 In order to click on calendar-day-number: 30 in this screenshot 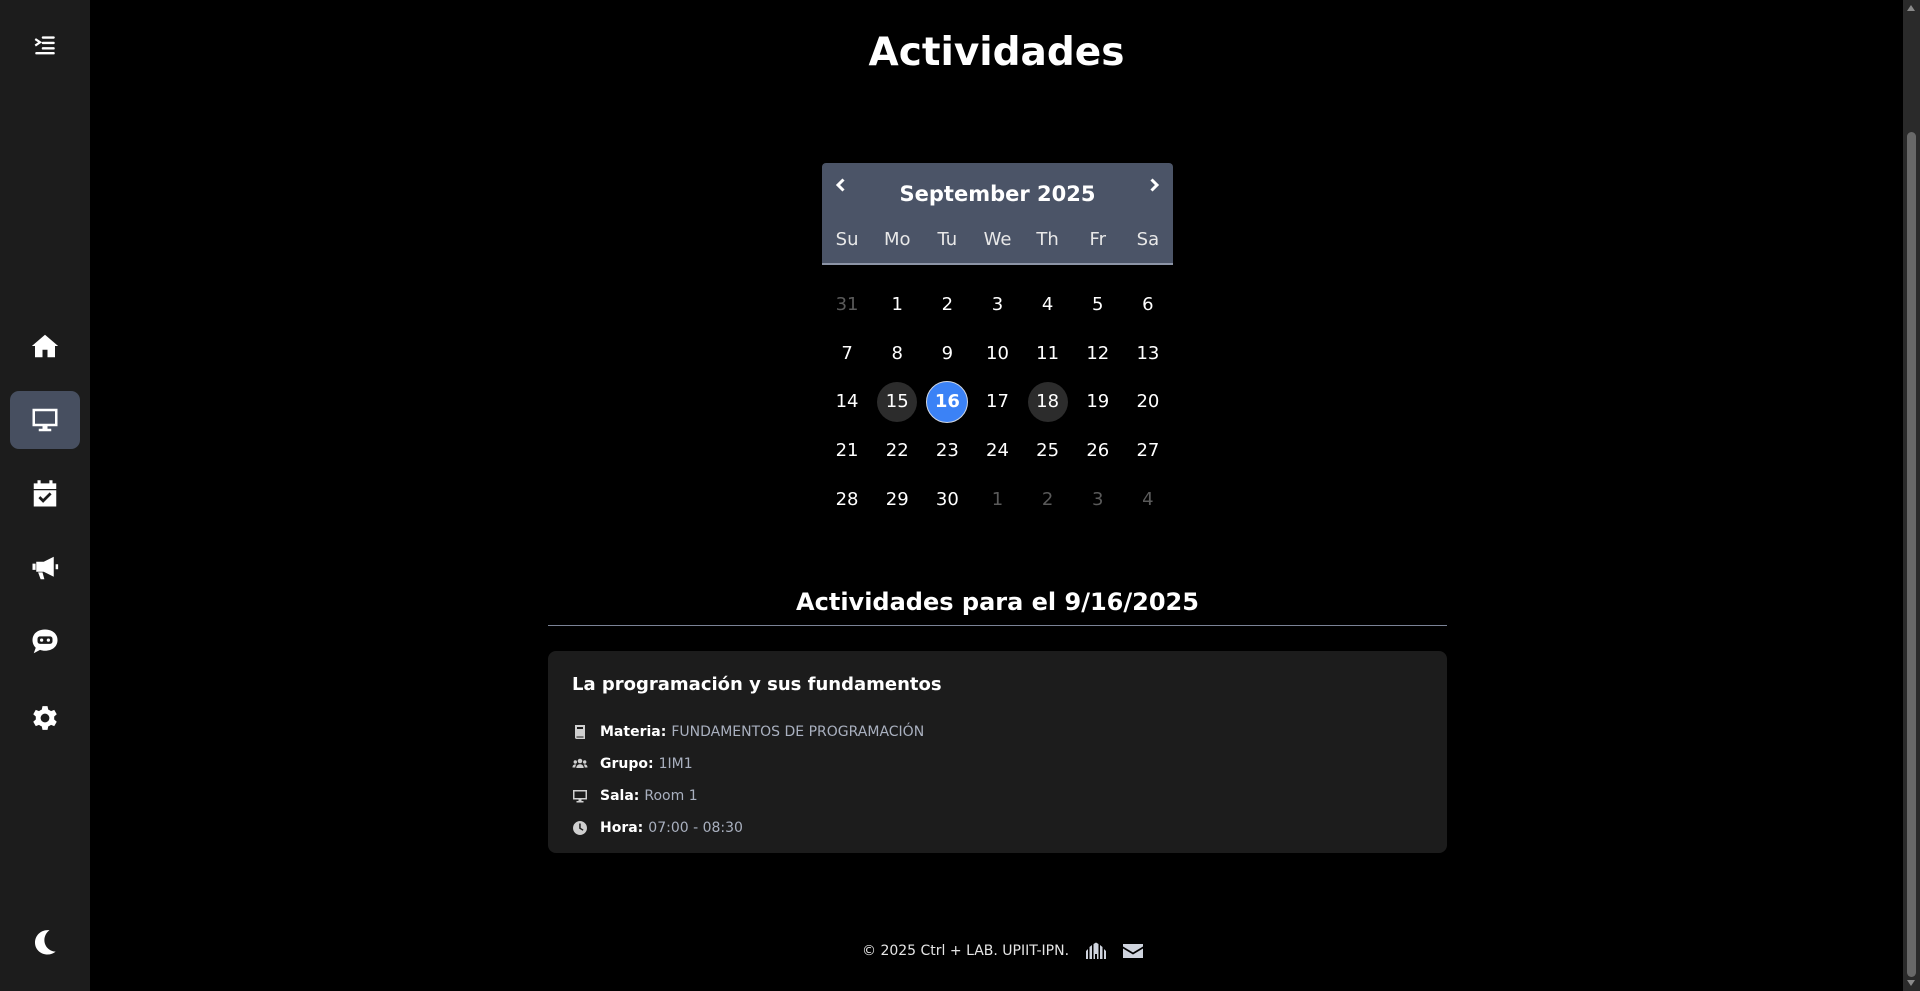, I will do `click(947, 499)`.